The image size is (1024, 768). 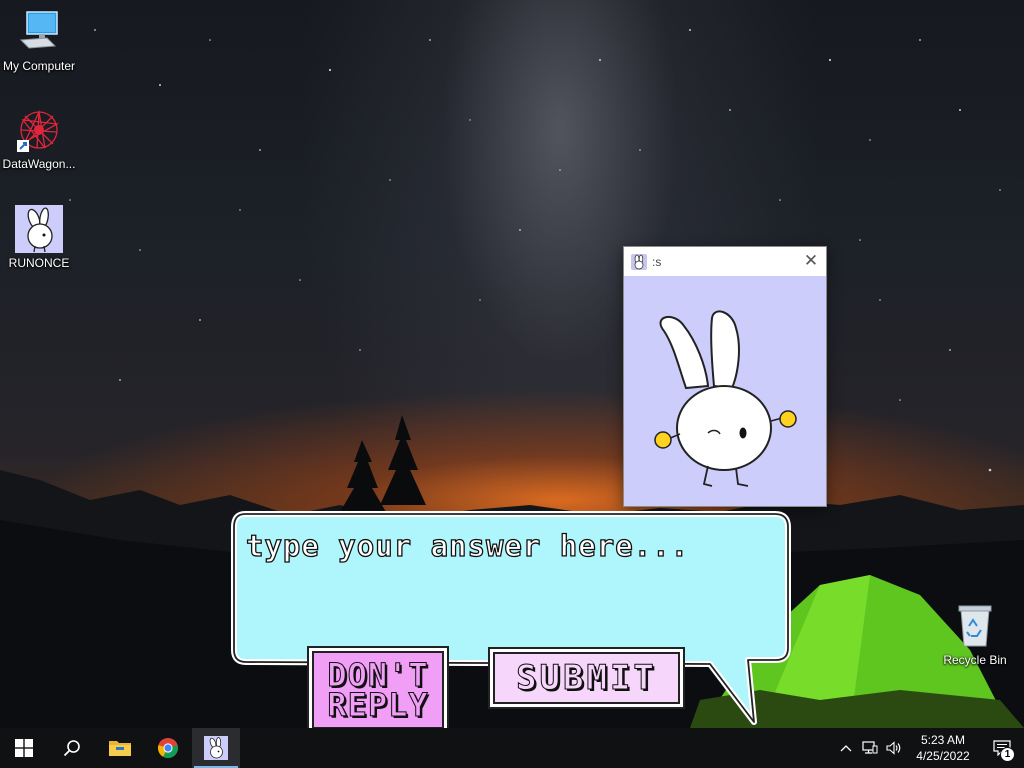 What do you see at coordinates (943, 748) in the screenshot?
I see `clock: 5:23 AM 4/25/2022` at bounding box center [943, 748].